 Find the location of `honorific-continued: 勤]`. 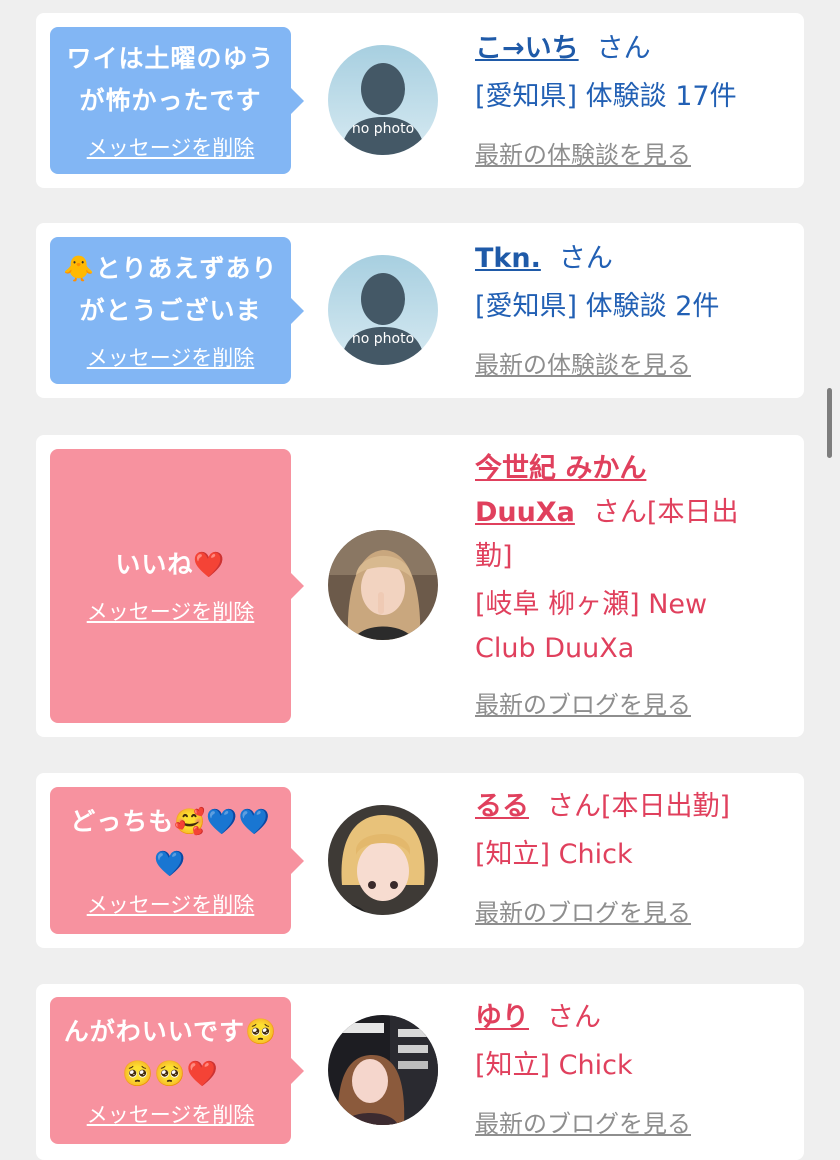

honorific-continued: 勤] is located at coordinates (494, 556).